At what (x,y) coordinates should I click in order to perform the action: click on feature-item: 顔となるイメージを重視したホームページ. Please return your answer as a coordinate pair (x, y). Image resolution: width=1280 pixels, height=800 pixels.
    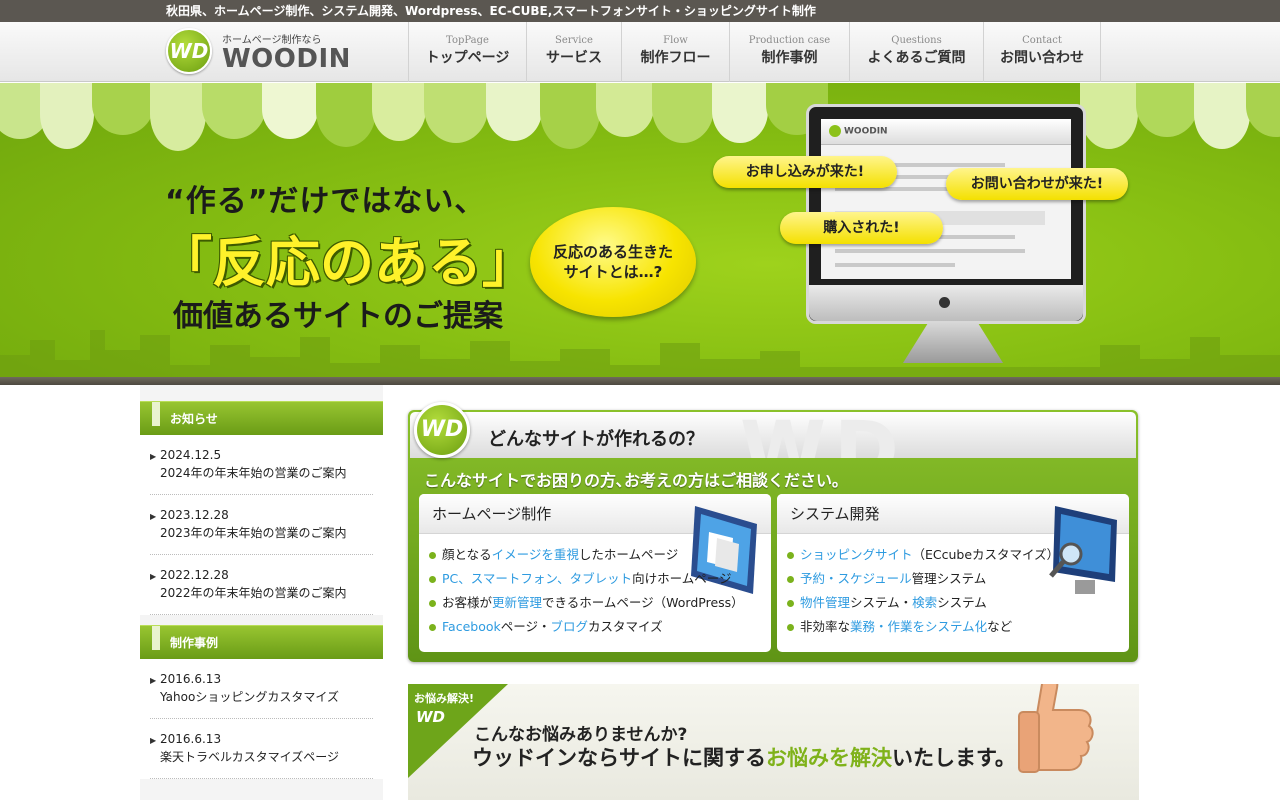
    Looking at the image, I should click on (600, 555).